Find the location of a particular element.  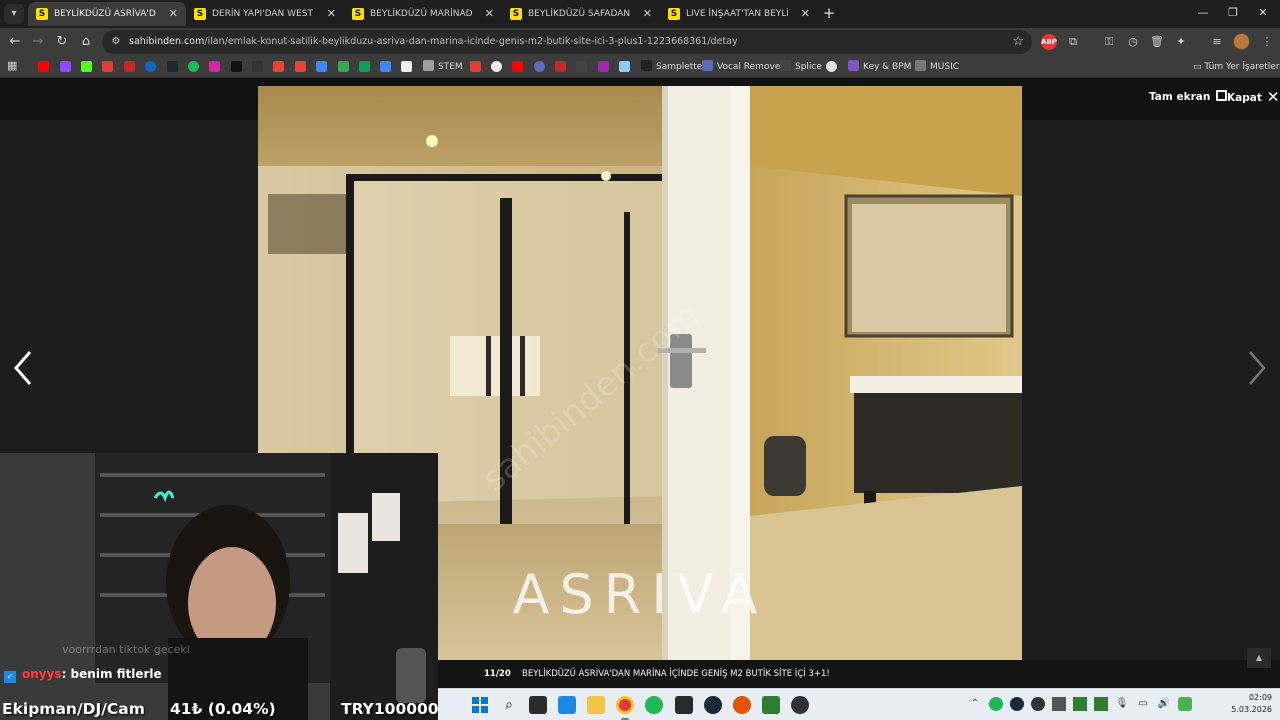

spotify-bookmark-icon is located at coordinates (193, 66).